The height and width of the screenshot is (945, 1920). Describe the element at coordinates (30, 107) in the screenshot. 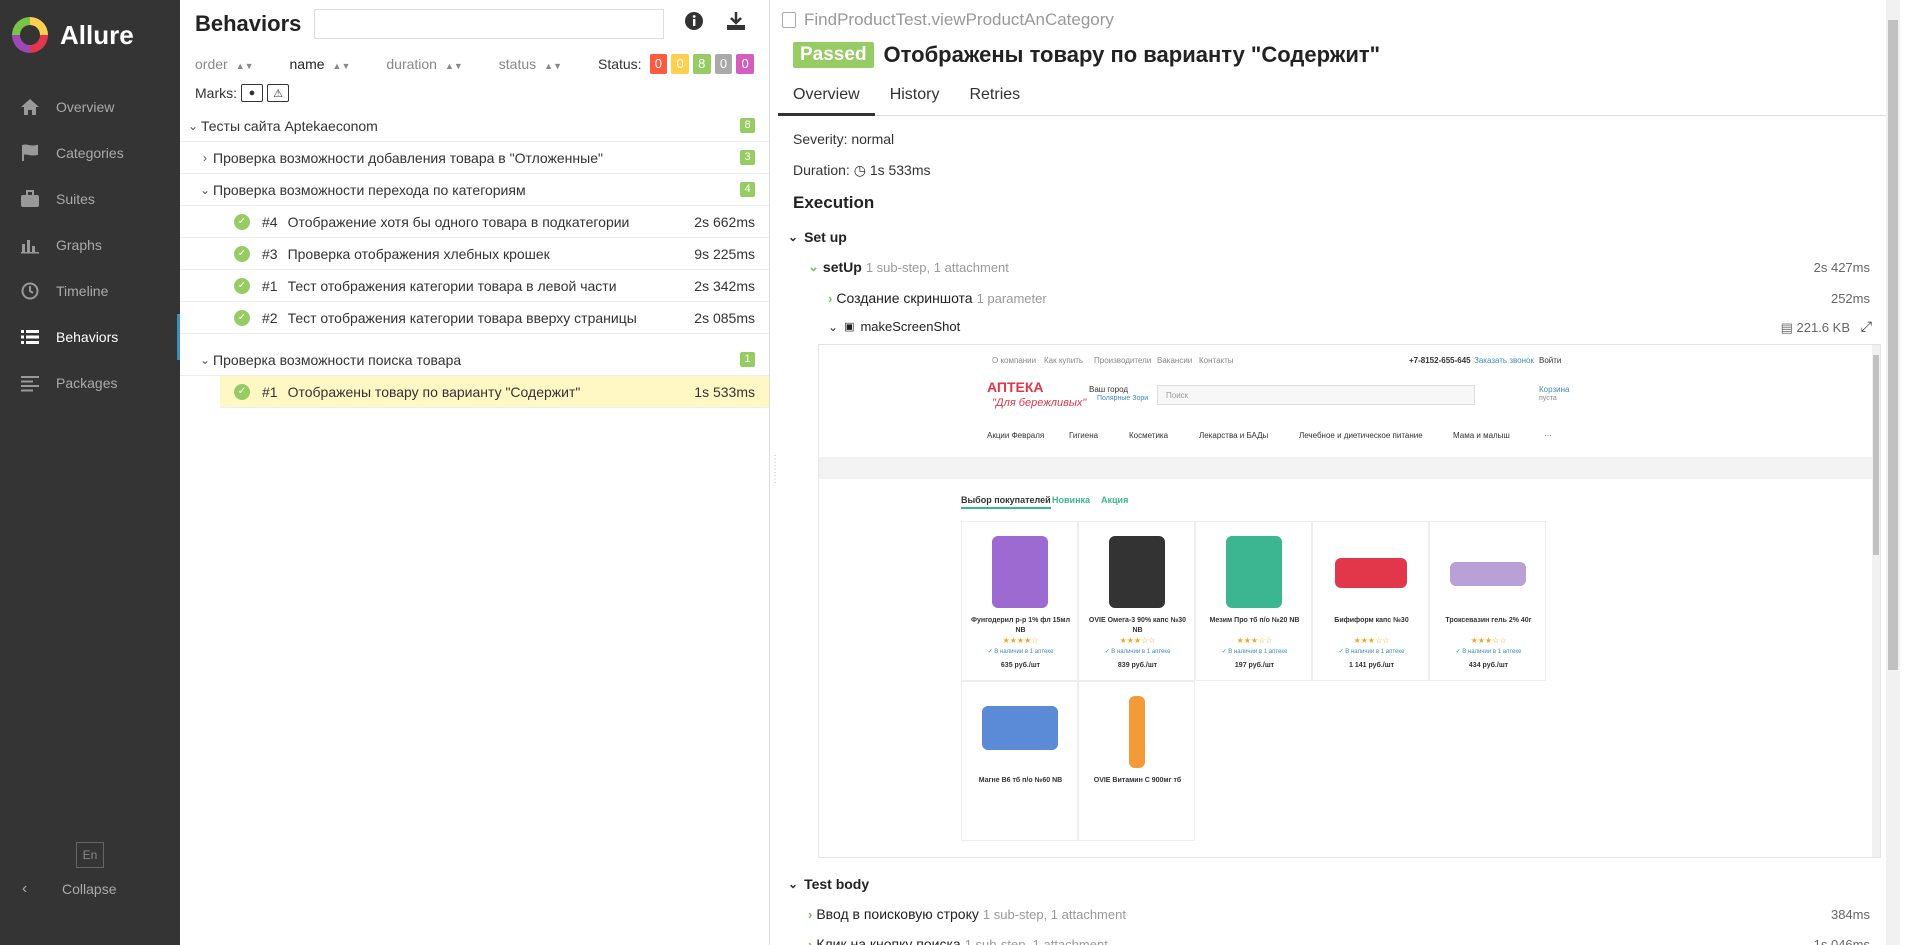

I see `home-icon` at that location.